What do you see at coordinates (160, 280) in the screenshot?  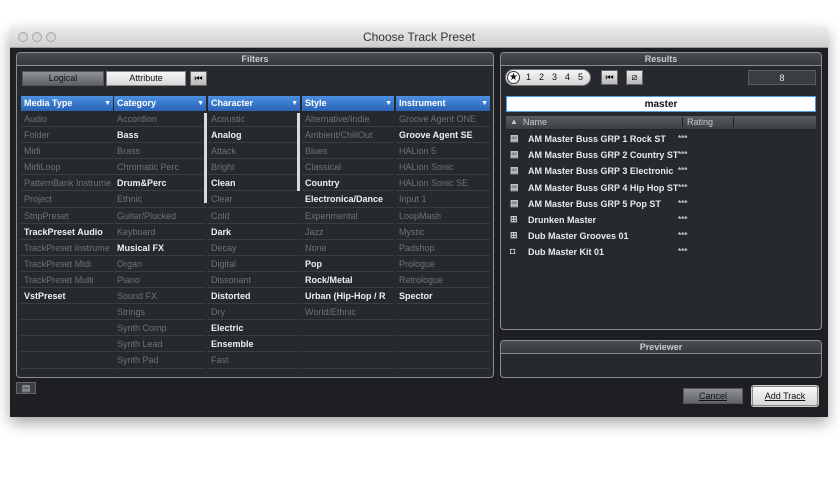 I see `category-item: Piano` at bounding box center [160, 280].